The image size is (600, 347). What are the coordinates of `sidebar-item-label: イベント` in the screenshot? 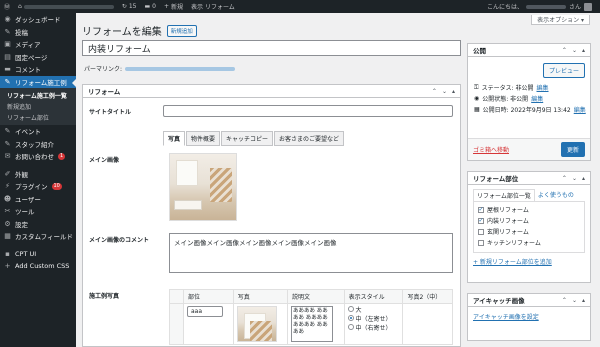 It's located at (28, 132).